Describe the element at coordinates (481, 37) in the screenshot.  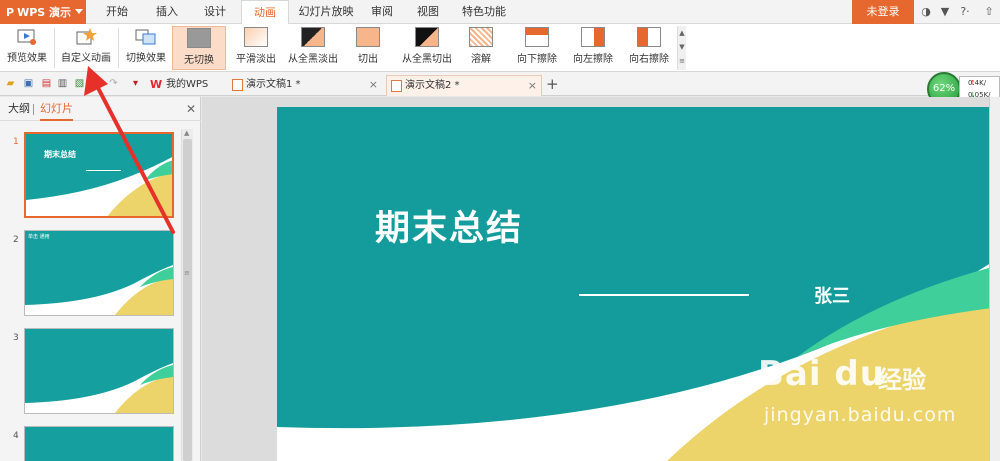
I see `transition-dissolve-icon` at that location.